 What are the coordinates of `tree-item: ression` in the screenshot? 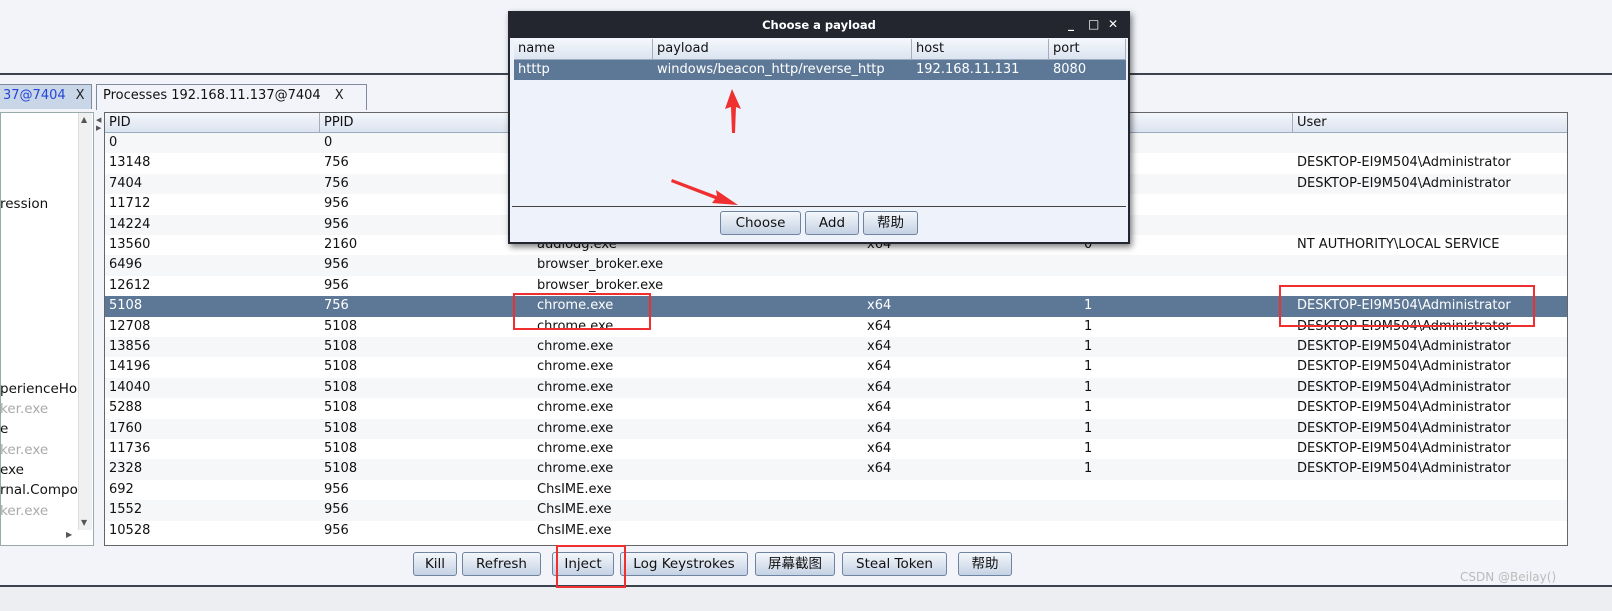 It's located at (24, 204).